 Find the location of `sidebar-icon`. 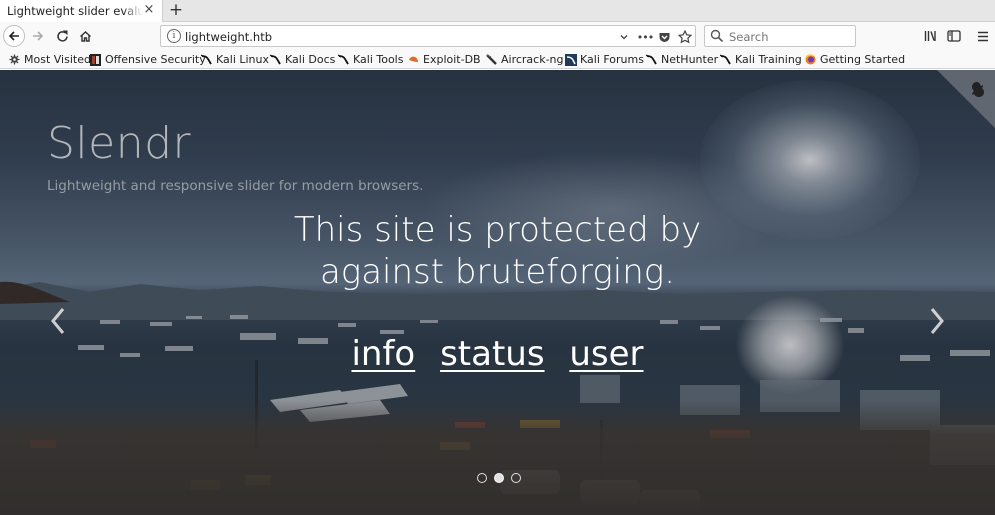

sidebar-icon is located at coordinates (954, 36).